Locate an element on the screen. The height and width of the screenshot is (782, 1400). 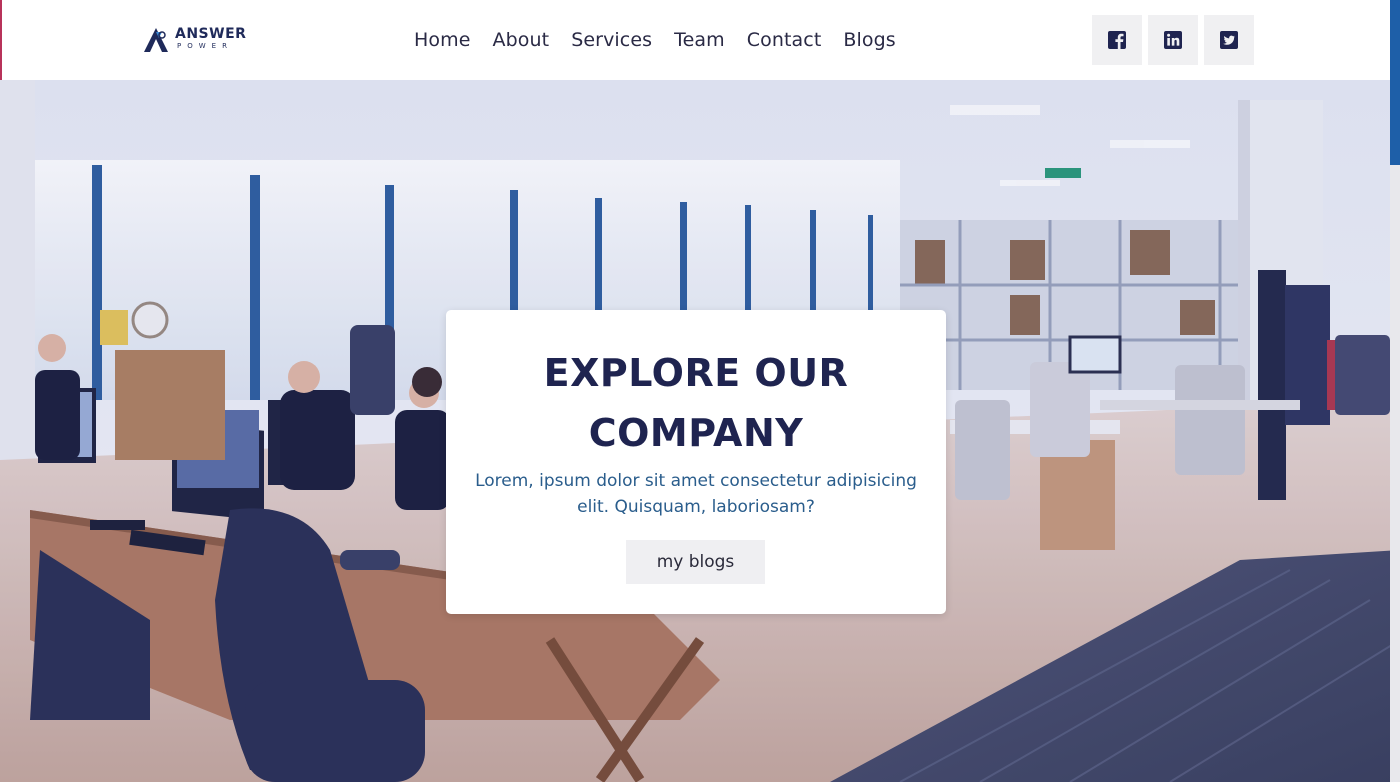
nav-blogs: Blogs is located at coordinates (869, 41).